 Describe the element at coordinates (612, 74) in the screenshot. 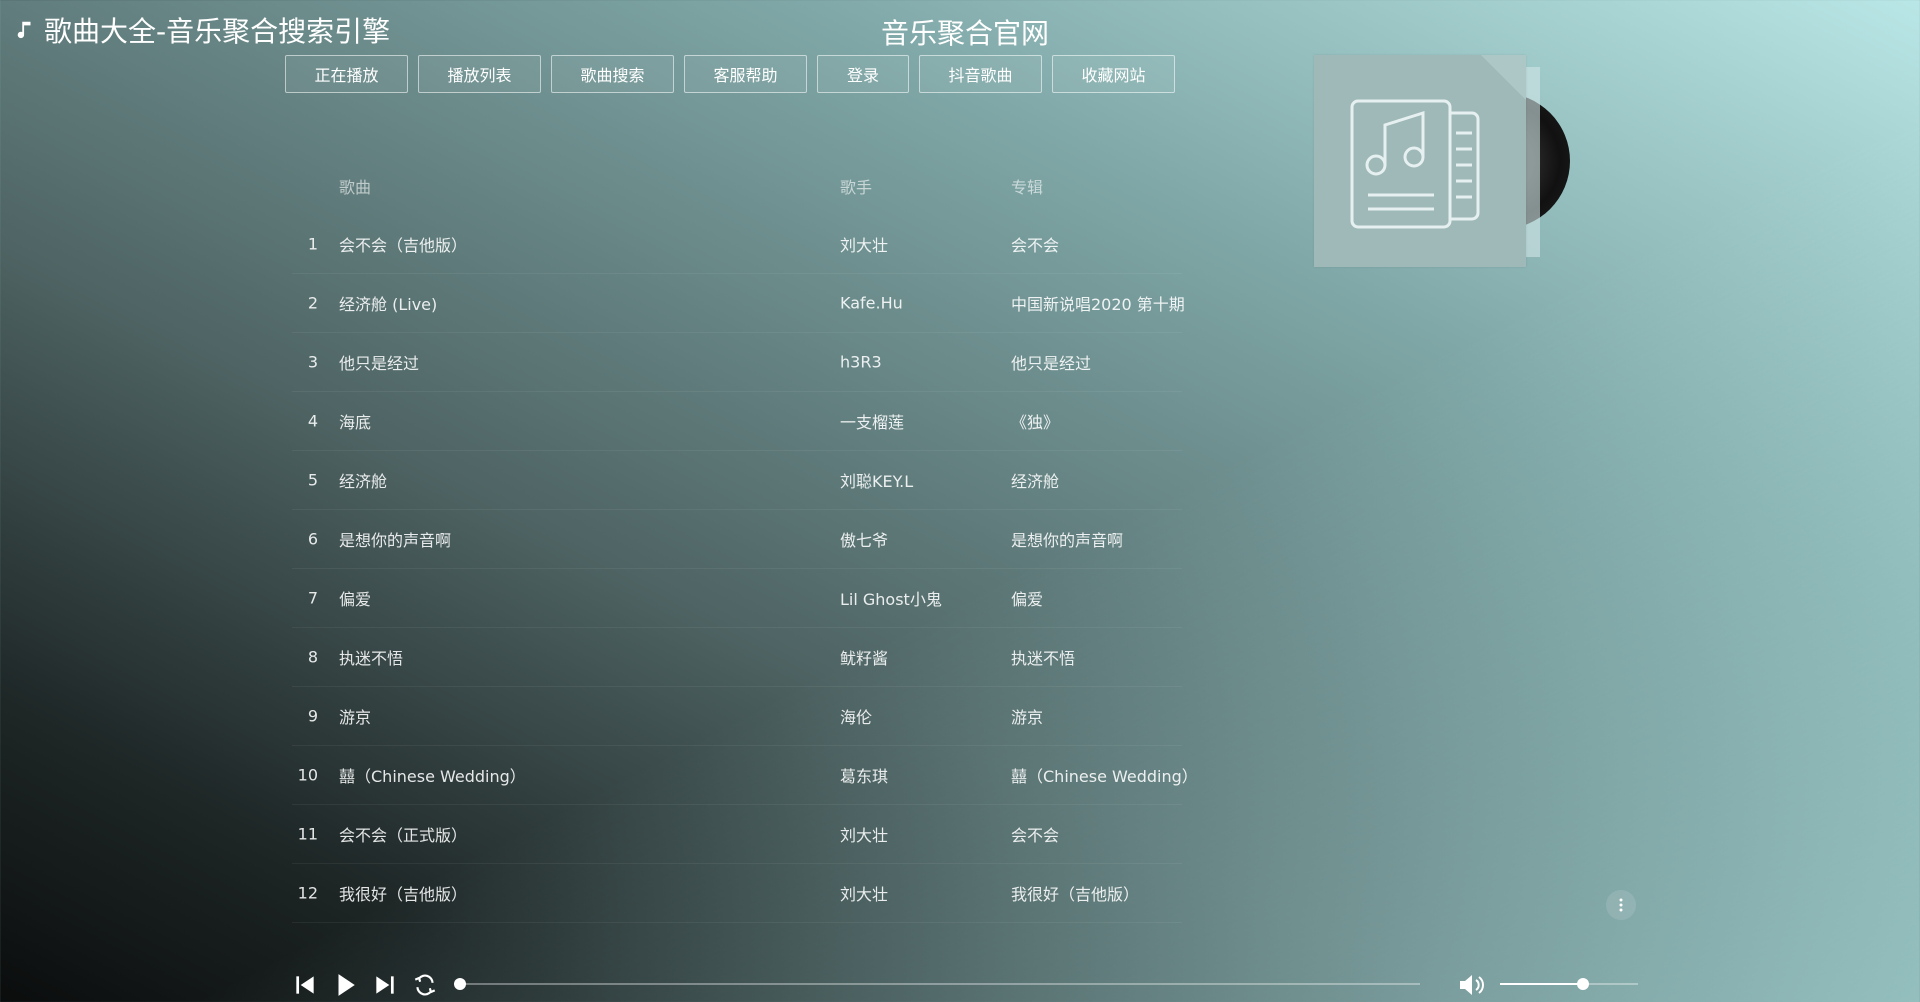

I see `nav-song-search-button: 歌曲搜索` at that location.